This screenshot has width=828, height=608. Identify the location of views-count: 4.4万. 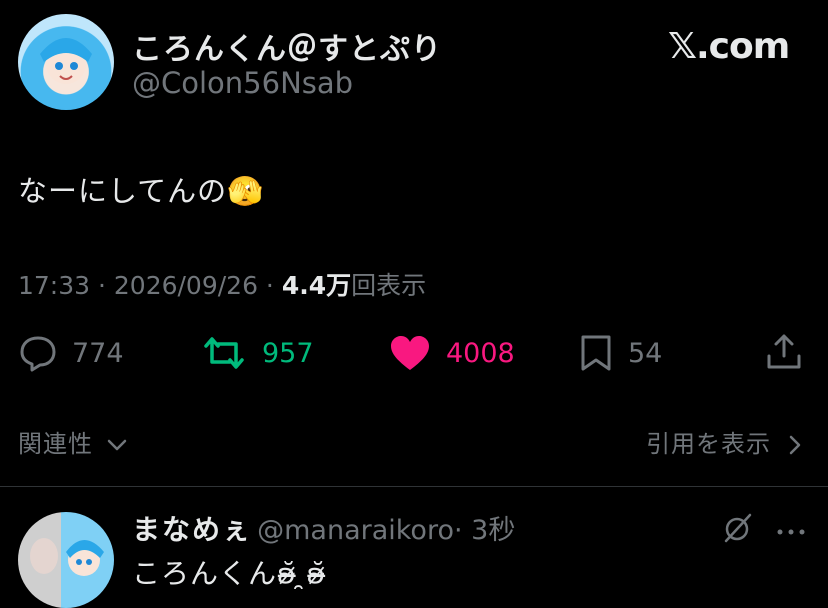
(316, 285).